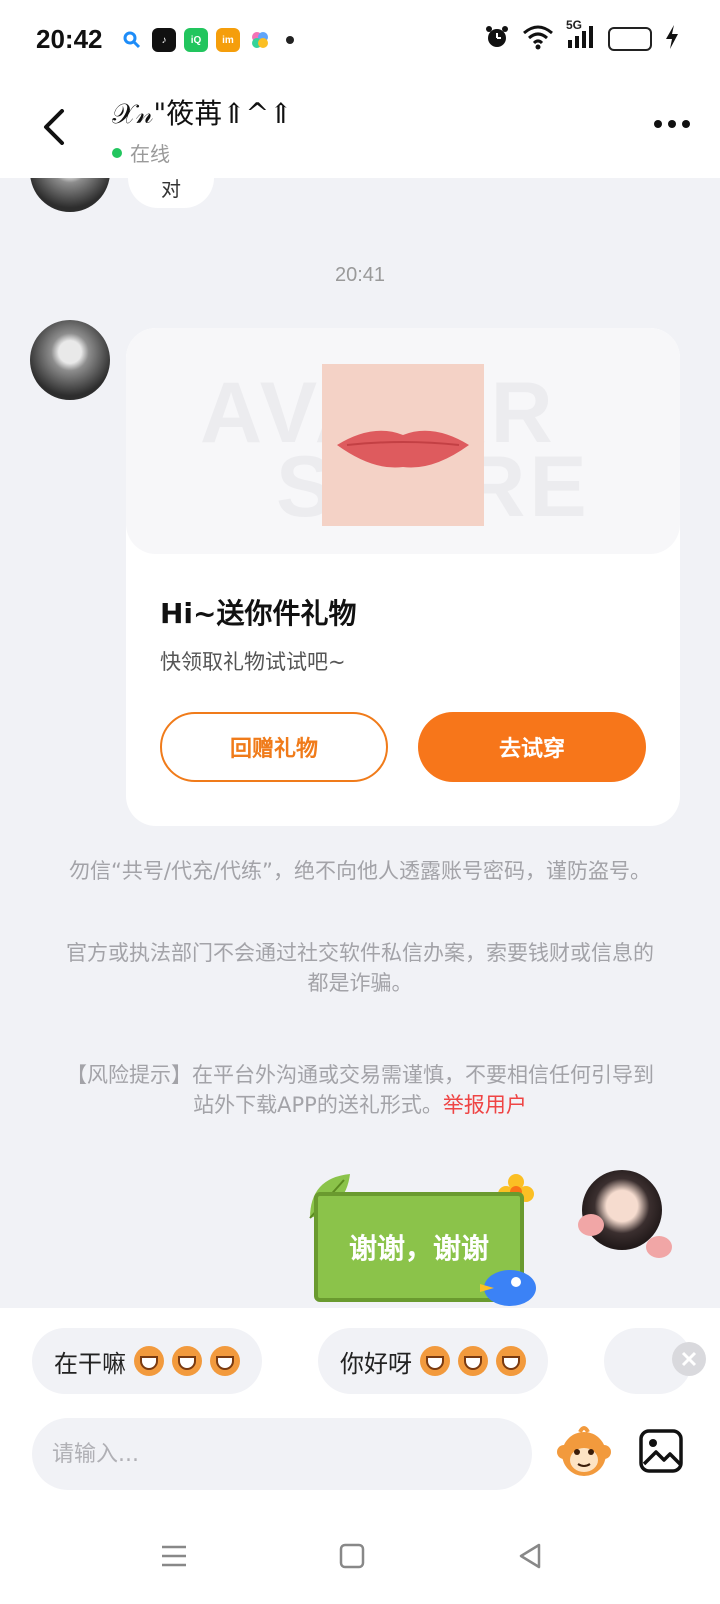 This screenshot has width=720, height=1604. What do you see at coordinates (360, 968) in the screenshot?
I see `fraud-notice: 官方或执法部门不会通过社交软件私信办案，索要钱财或信息的都是诈骗。` at bounding box center [360, 968].